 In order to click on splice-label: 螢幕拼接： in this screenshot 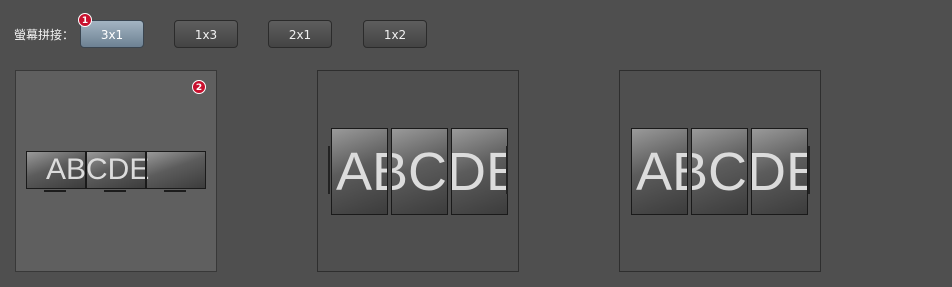, I will do `click(44, 35)`.